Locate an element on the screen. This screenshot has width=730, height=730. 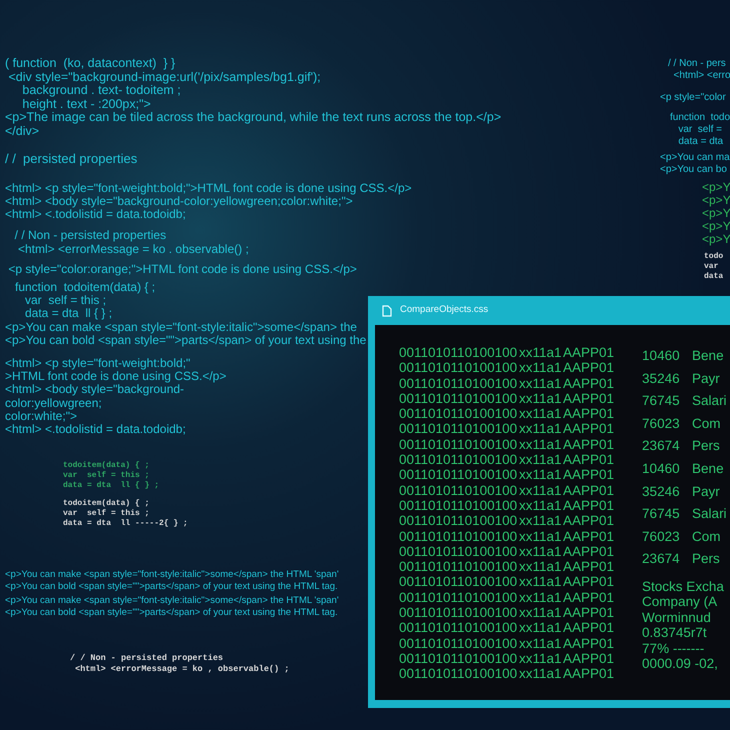
code-line: <p>You can bo is located at coordinates (694, 170).